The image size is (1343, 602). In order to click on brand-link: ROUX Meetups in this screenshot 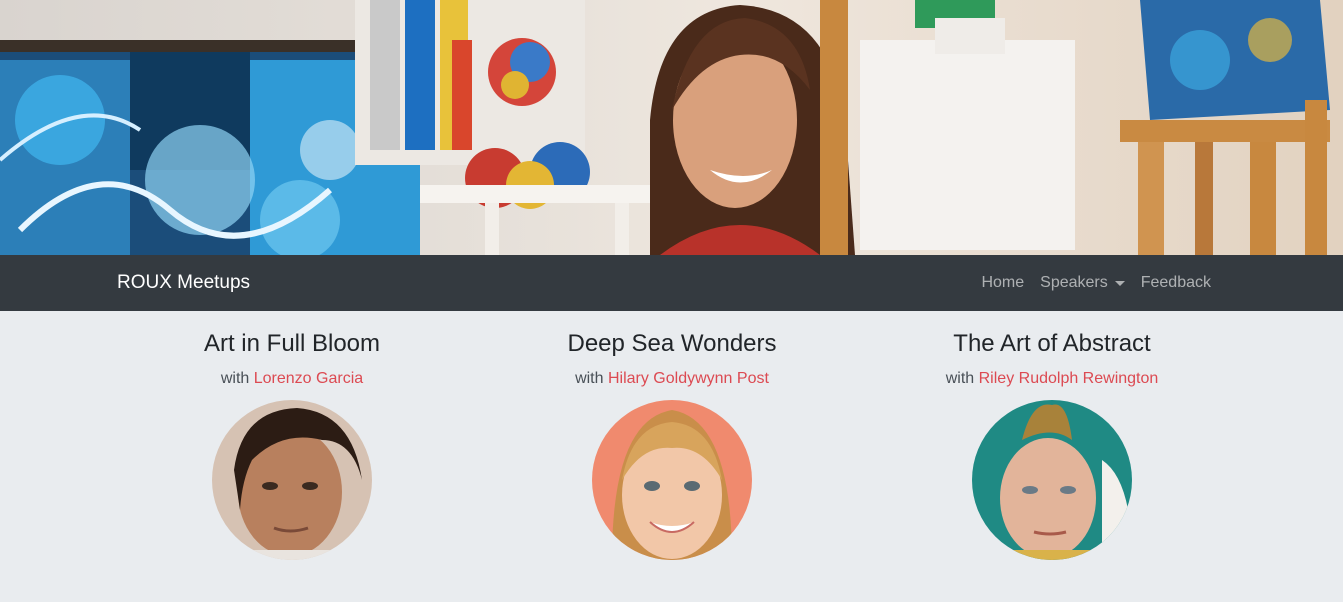, I will do `click(183, 283)`.